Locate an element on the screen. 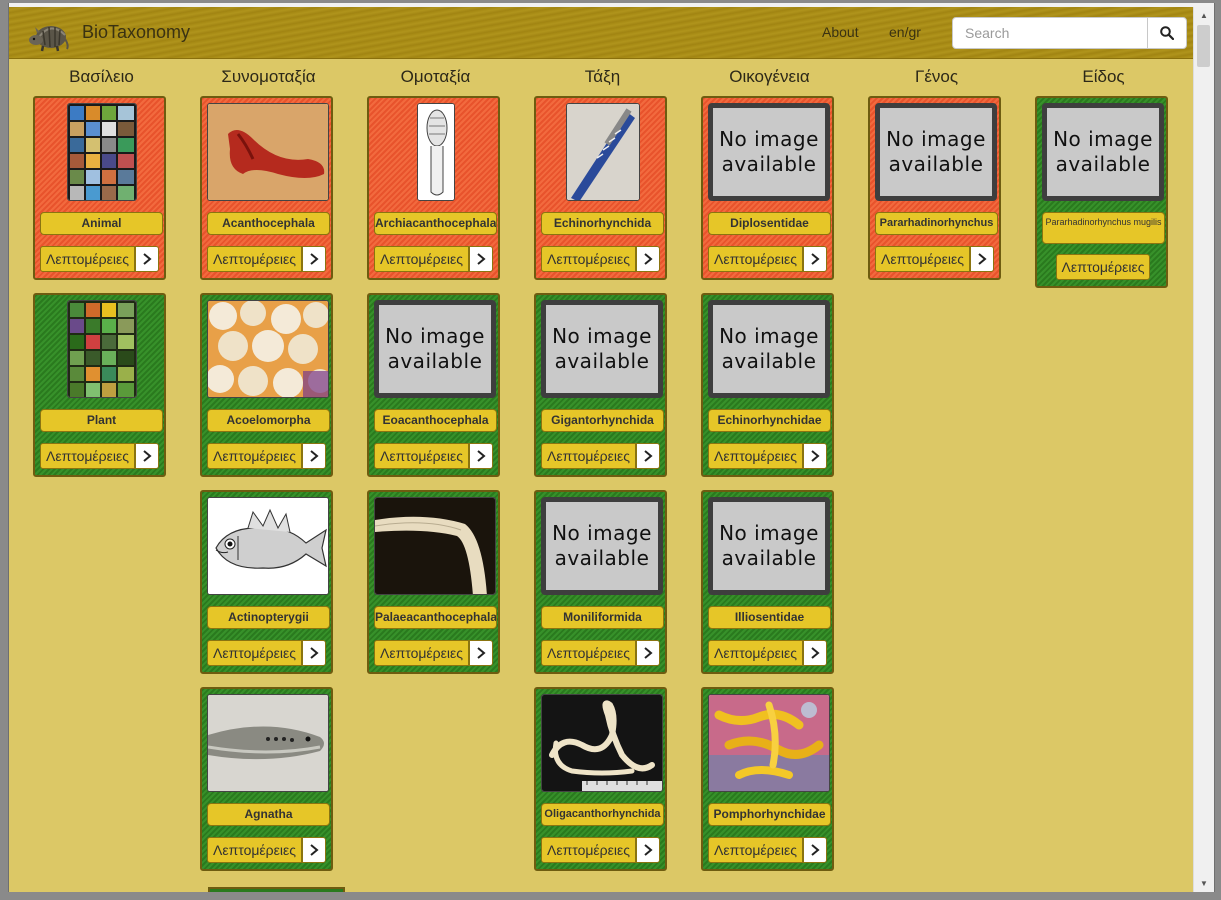 The height and width of the screenshot is (900, 1221). taxon-name: Echinorhynchidae is located at coordinates (769, 420).